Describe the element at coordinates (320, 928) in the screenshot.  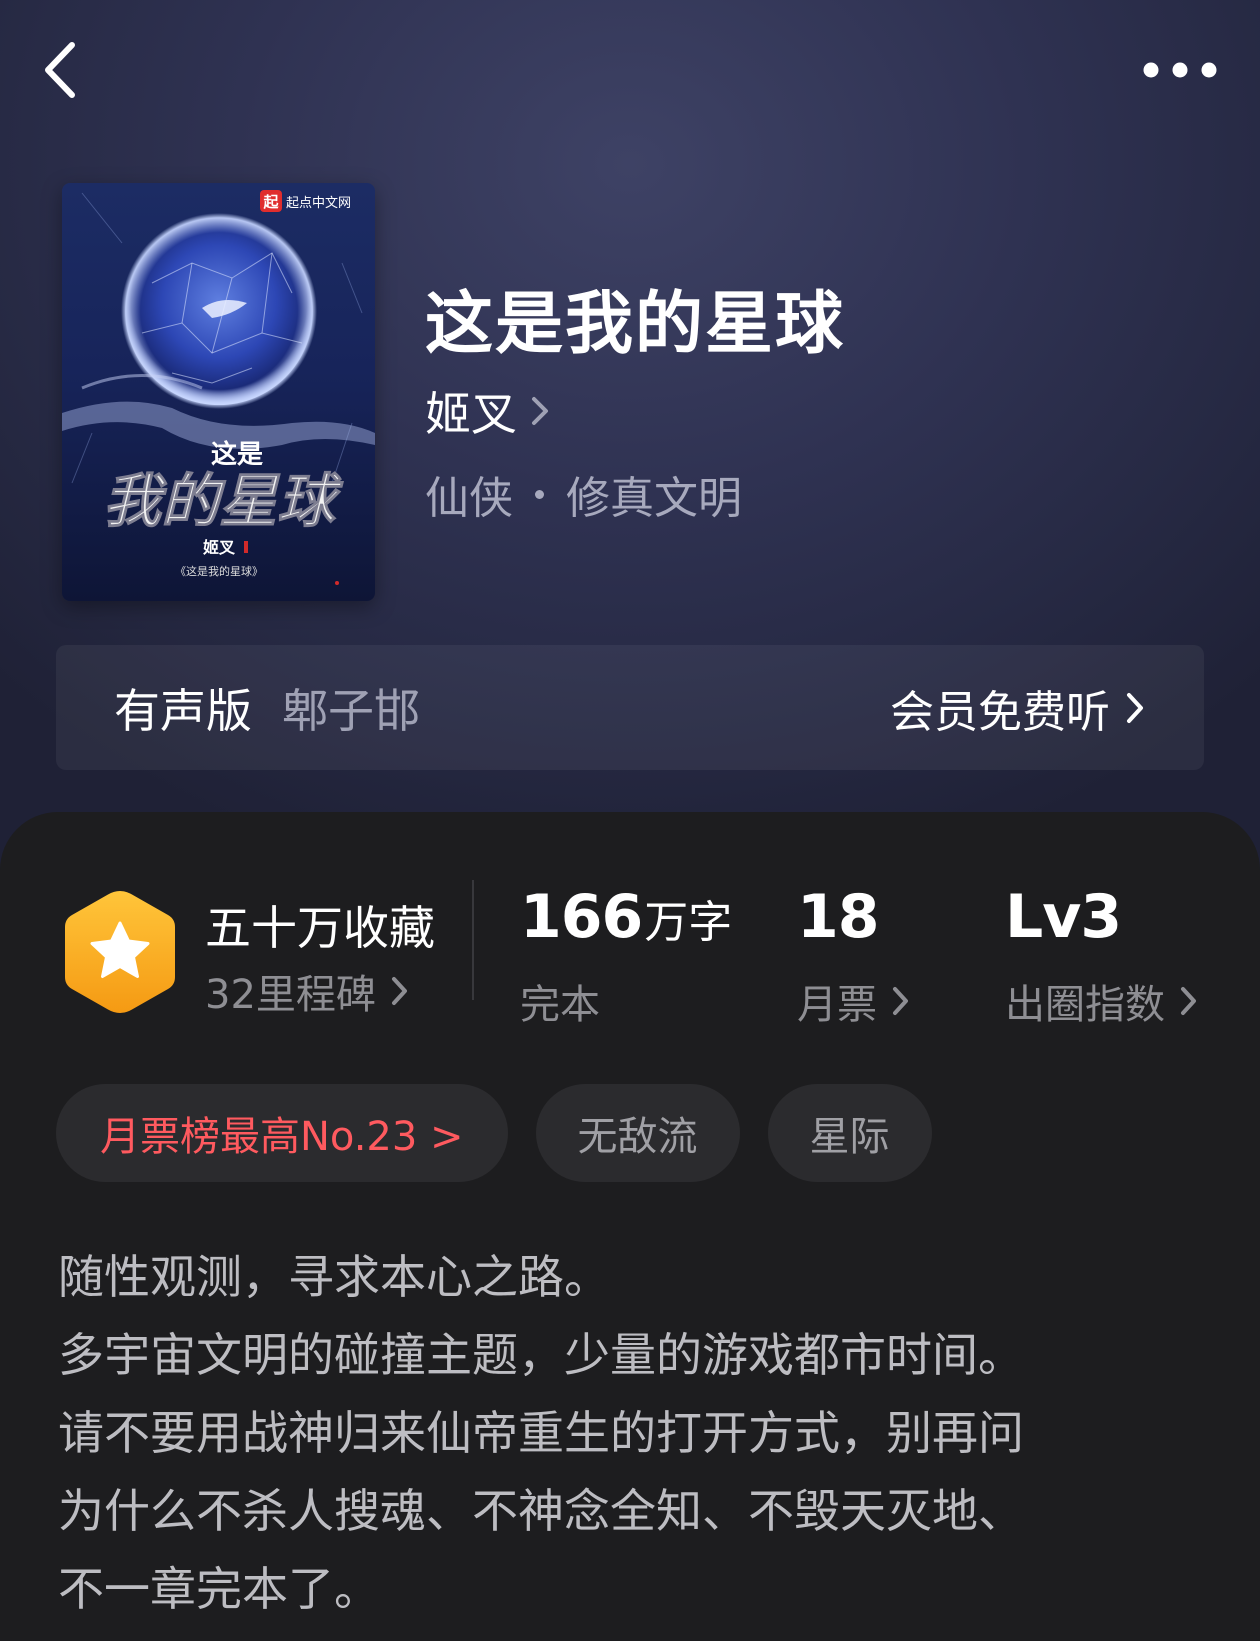
I see `collections-count: 五十万收藏` at that location.